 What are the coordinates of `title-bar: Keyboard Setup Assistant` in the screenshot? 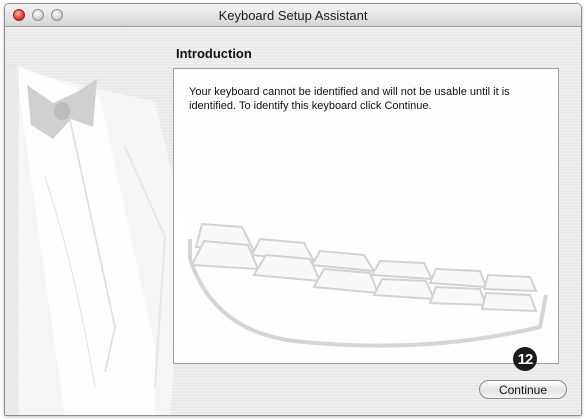 It's located at (293, 15).